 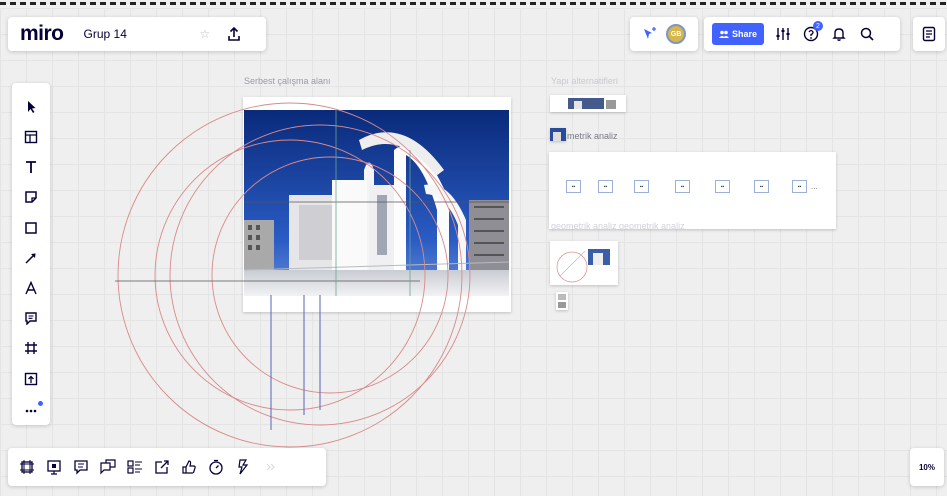 I want to click on share-label: Share, so click(x=744, y=34).